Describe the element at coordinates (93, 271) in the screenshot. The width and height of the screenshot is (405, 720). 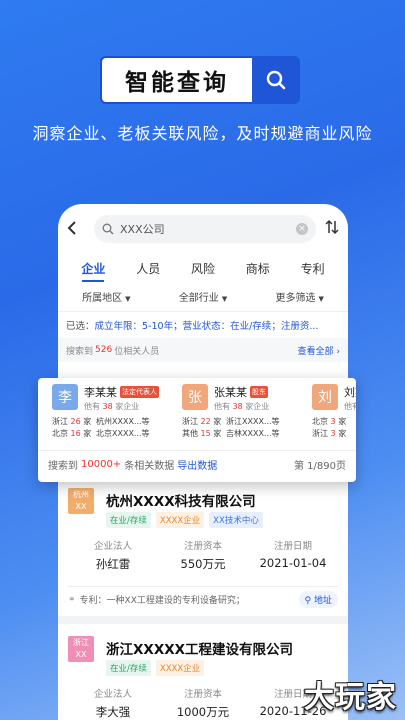
I see `tab-company: 企业` at that location.